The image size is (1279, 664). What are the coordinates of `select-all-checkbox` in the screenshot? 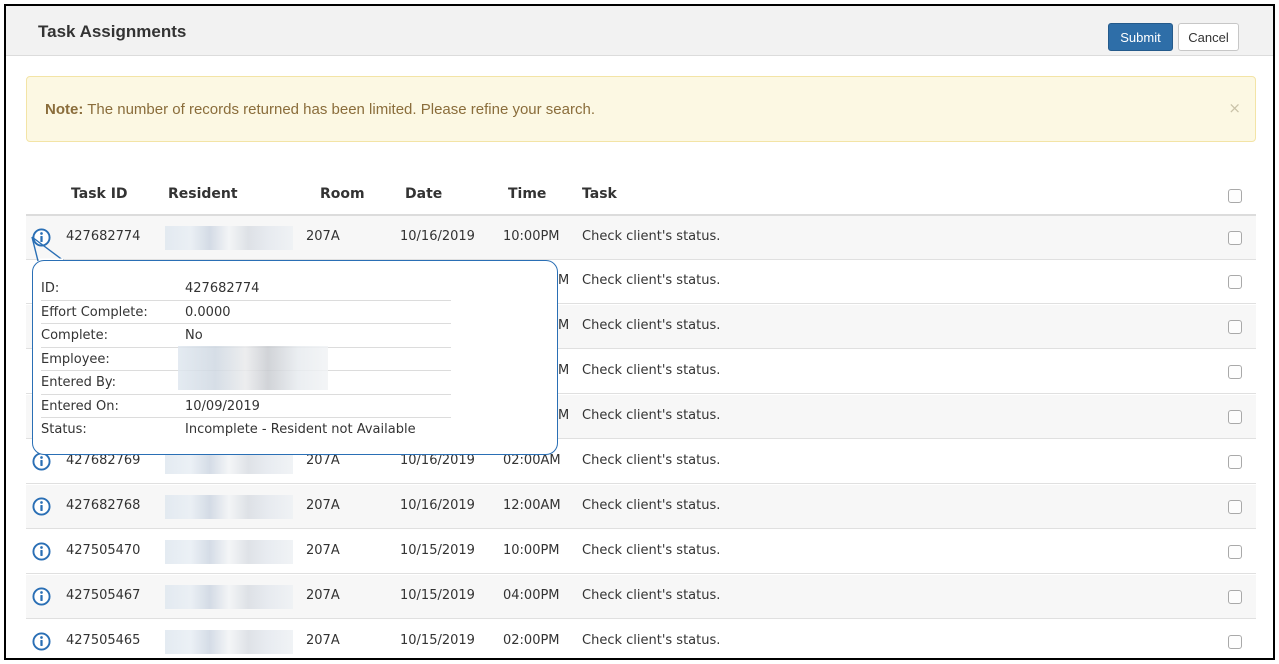 It's located at (1235, 196).